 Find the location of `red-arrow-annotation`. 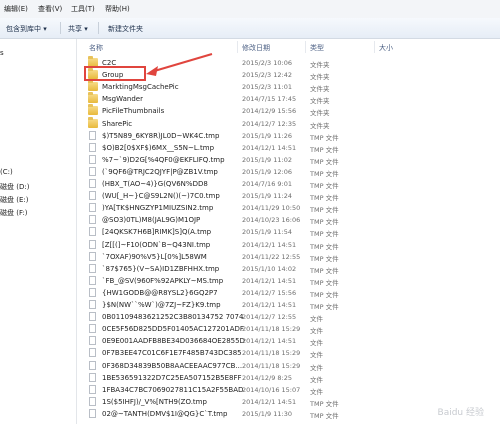

red-arrow-annotation is located at coordinates (179, 64).